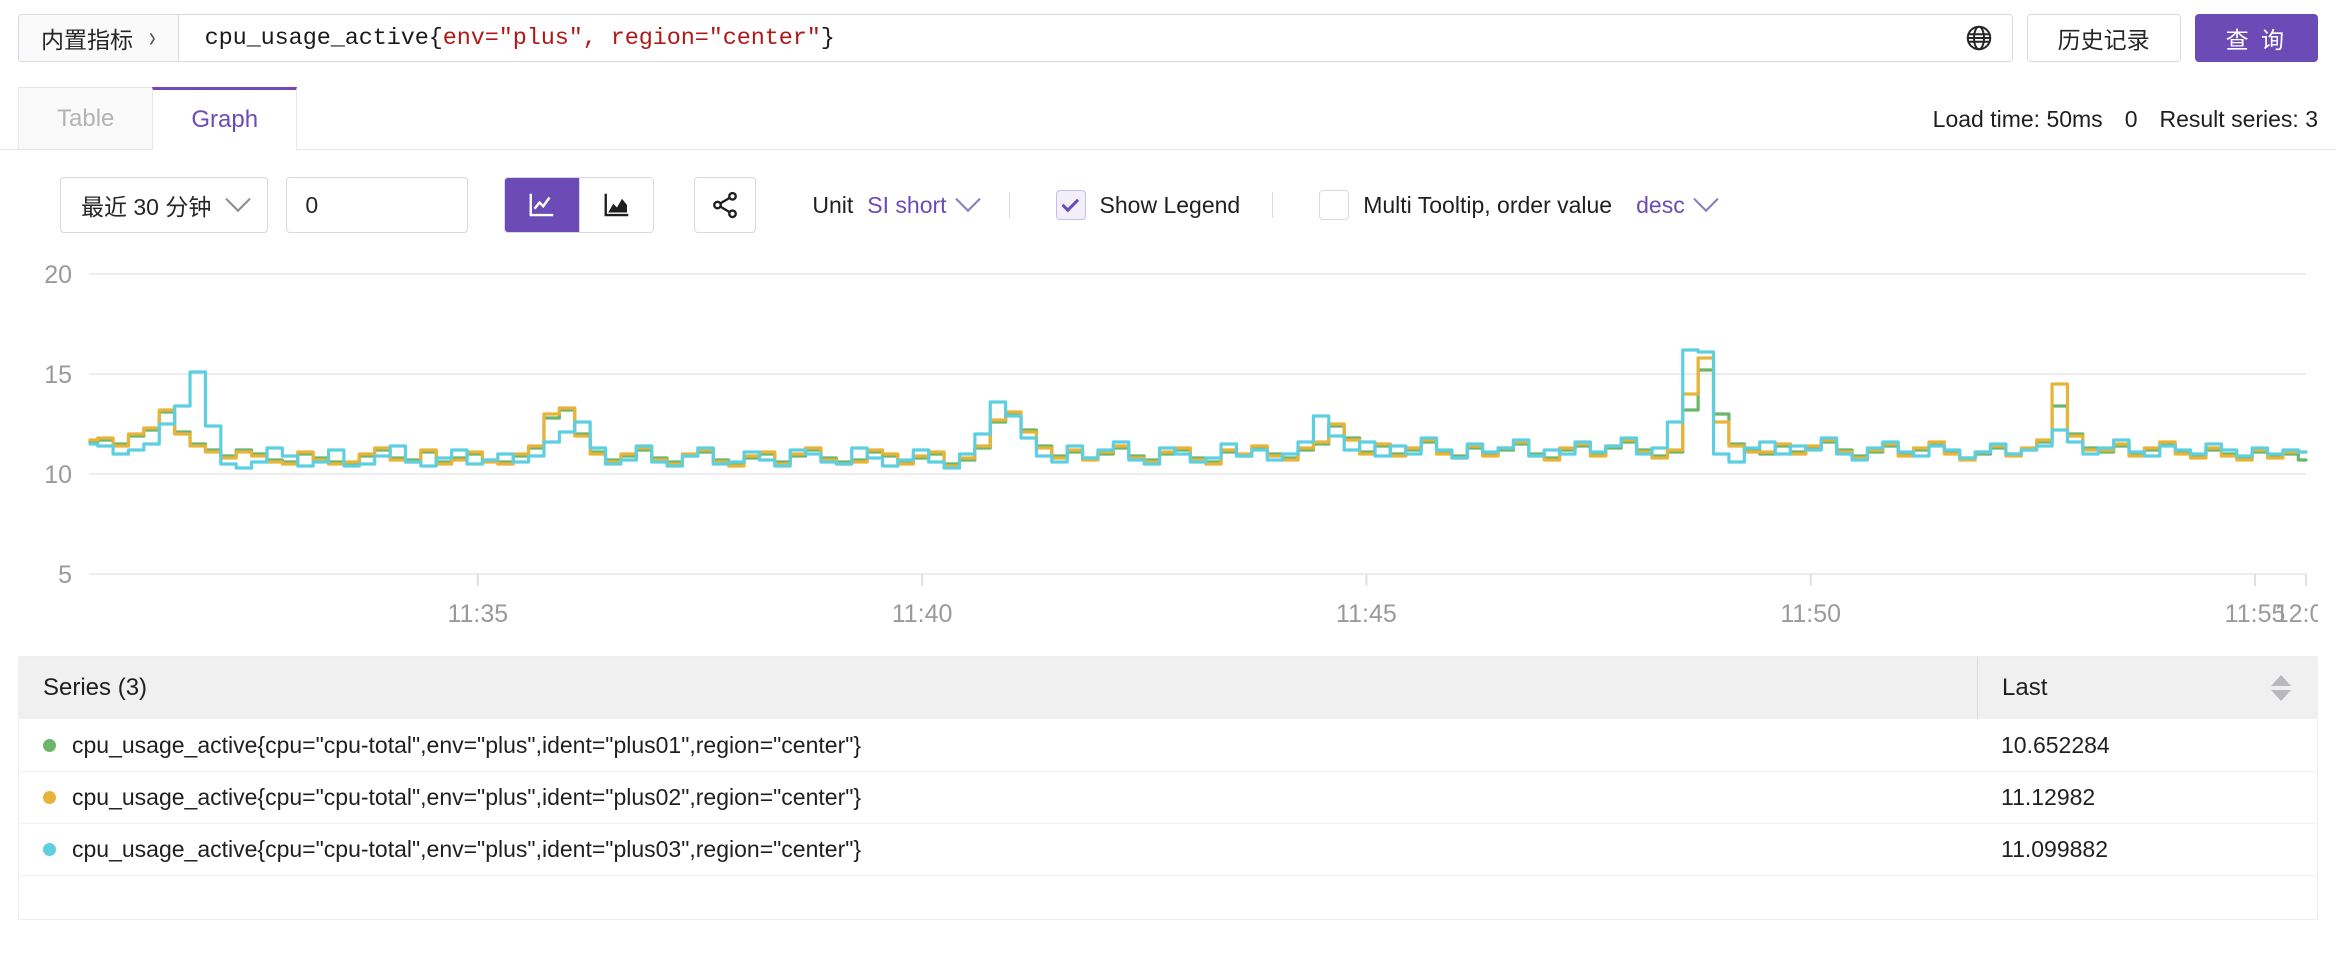  What do you see at coordinates (833, 204) in the screenshot?
I see `unit-label: Unit` at bounding box center [833, 204].